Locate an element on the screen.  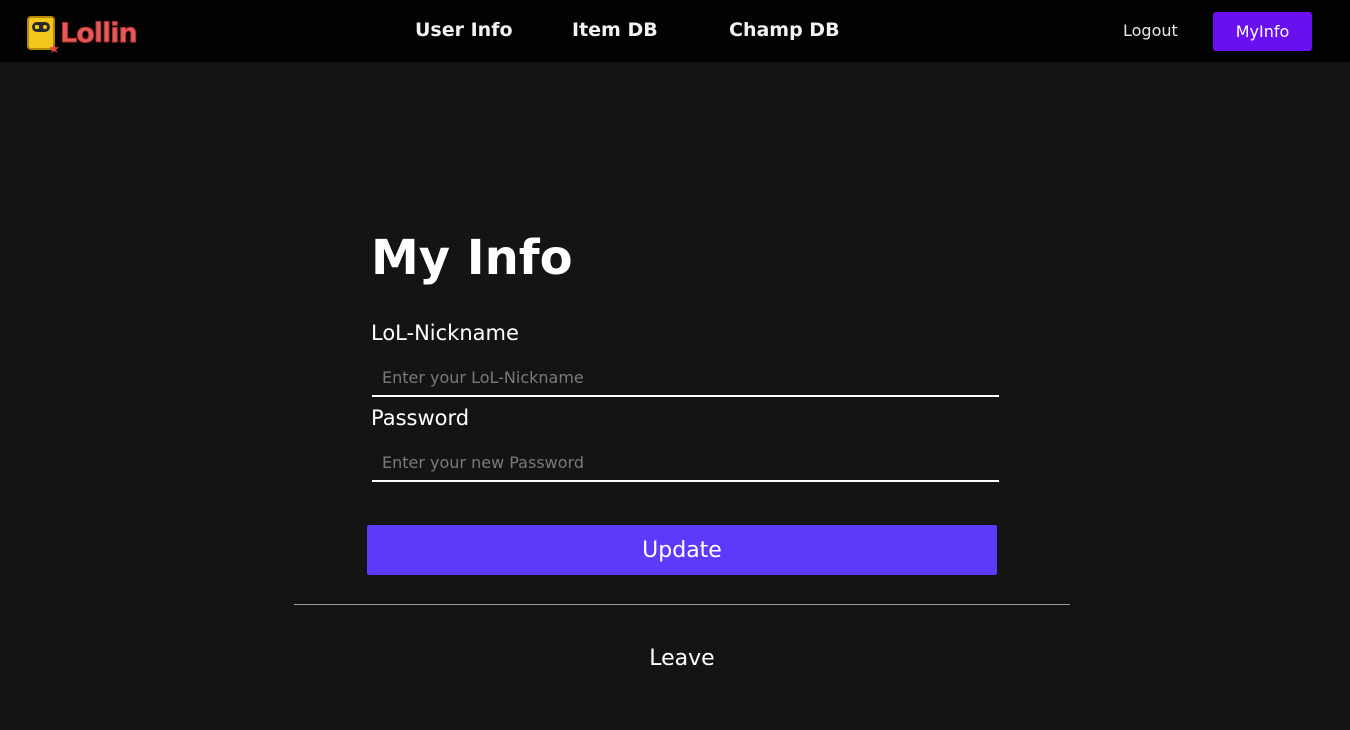
password-label: Password is located at coordinates (420, 418).